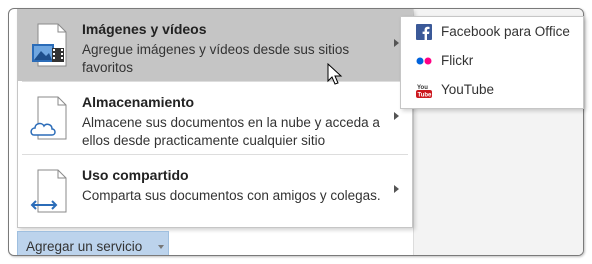 The image size is (592, 264). Describe the element at coordinates (424, 90) in the screenshot. I see `youtube-icon: You Tube` at that location.